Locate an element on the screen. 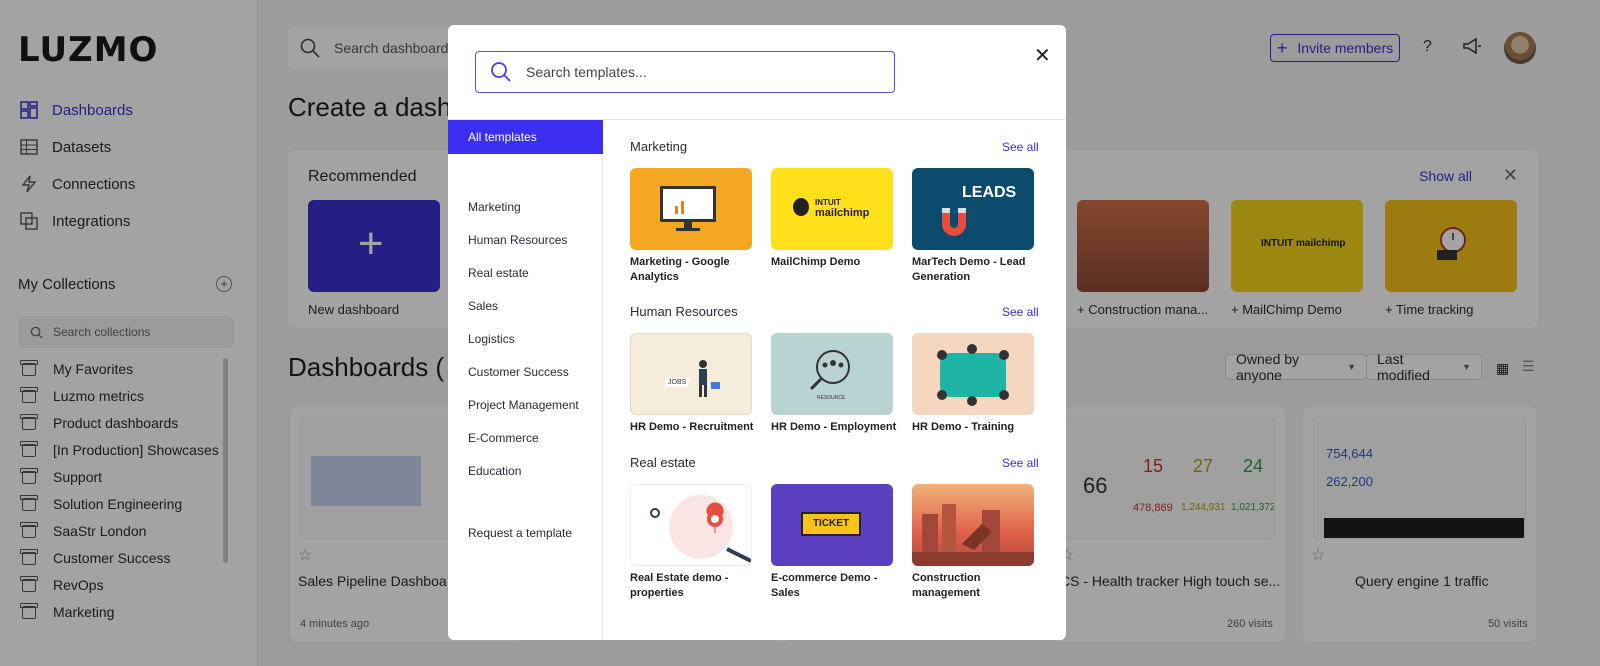  template-label: HR Demo - Employment is located at coordinates (834, 427).